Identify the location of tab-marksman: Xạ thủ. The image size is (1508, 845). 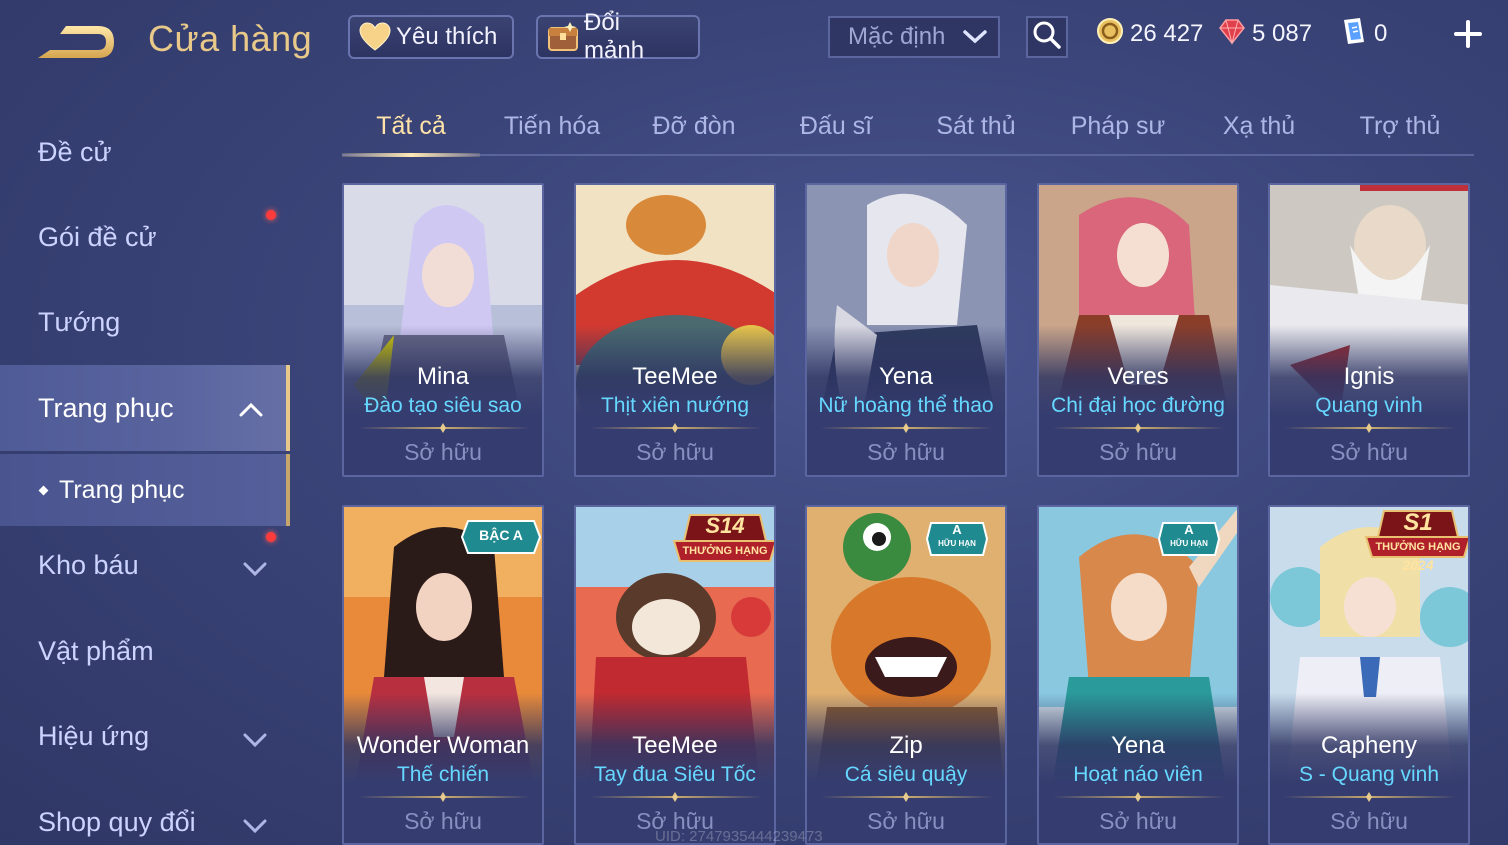
(1259, 126).